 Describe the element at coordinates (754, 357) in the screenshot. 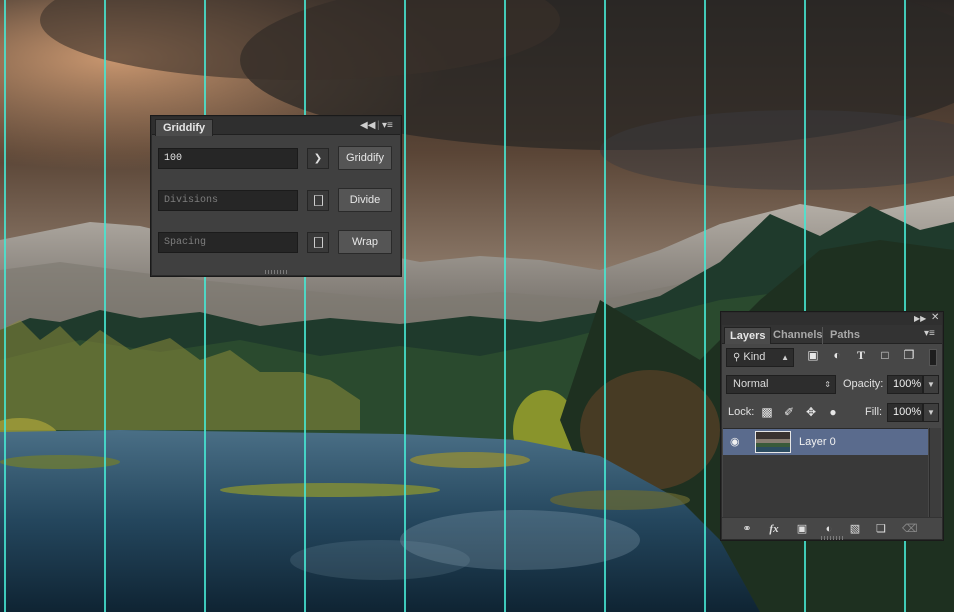

I see `kind-filter-label: Kind` at that location.